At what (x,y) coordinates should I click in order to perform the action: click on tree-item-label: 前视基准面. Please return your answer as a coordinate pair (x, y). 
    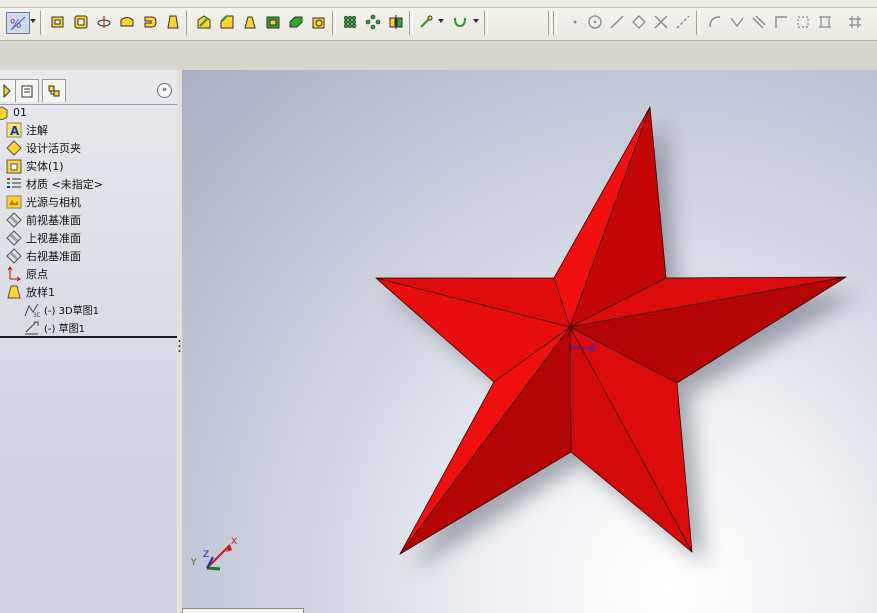
    Looking at the image, I should click on (53, 220).